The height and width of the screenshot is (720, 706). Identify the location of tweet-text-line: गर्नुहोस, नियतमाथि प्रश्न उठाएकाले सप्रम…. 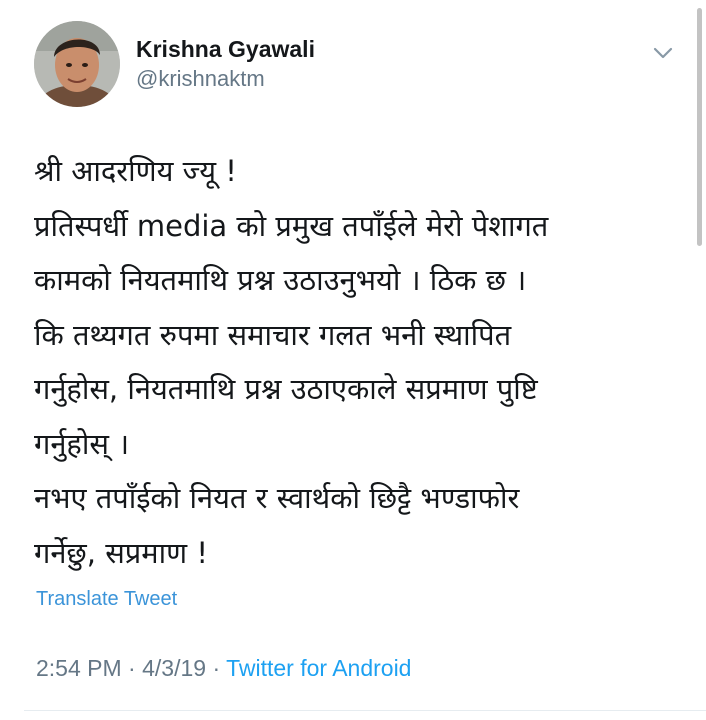
(286, 389).